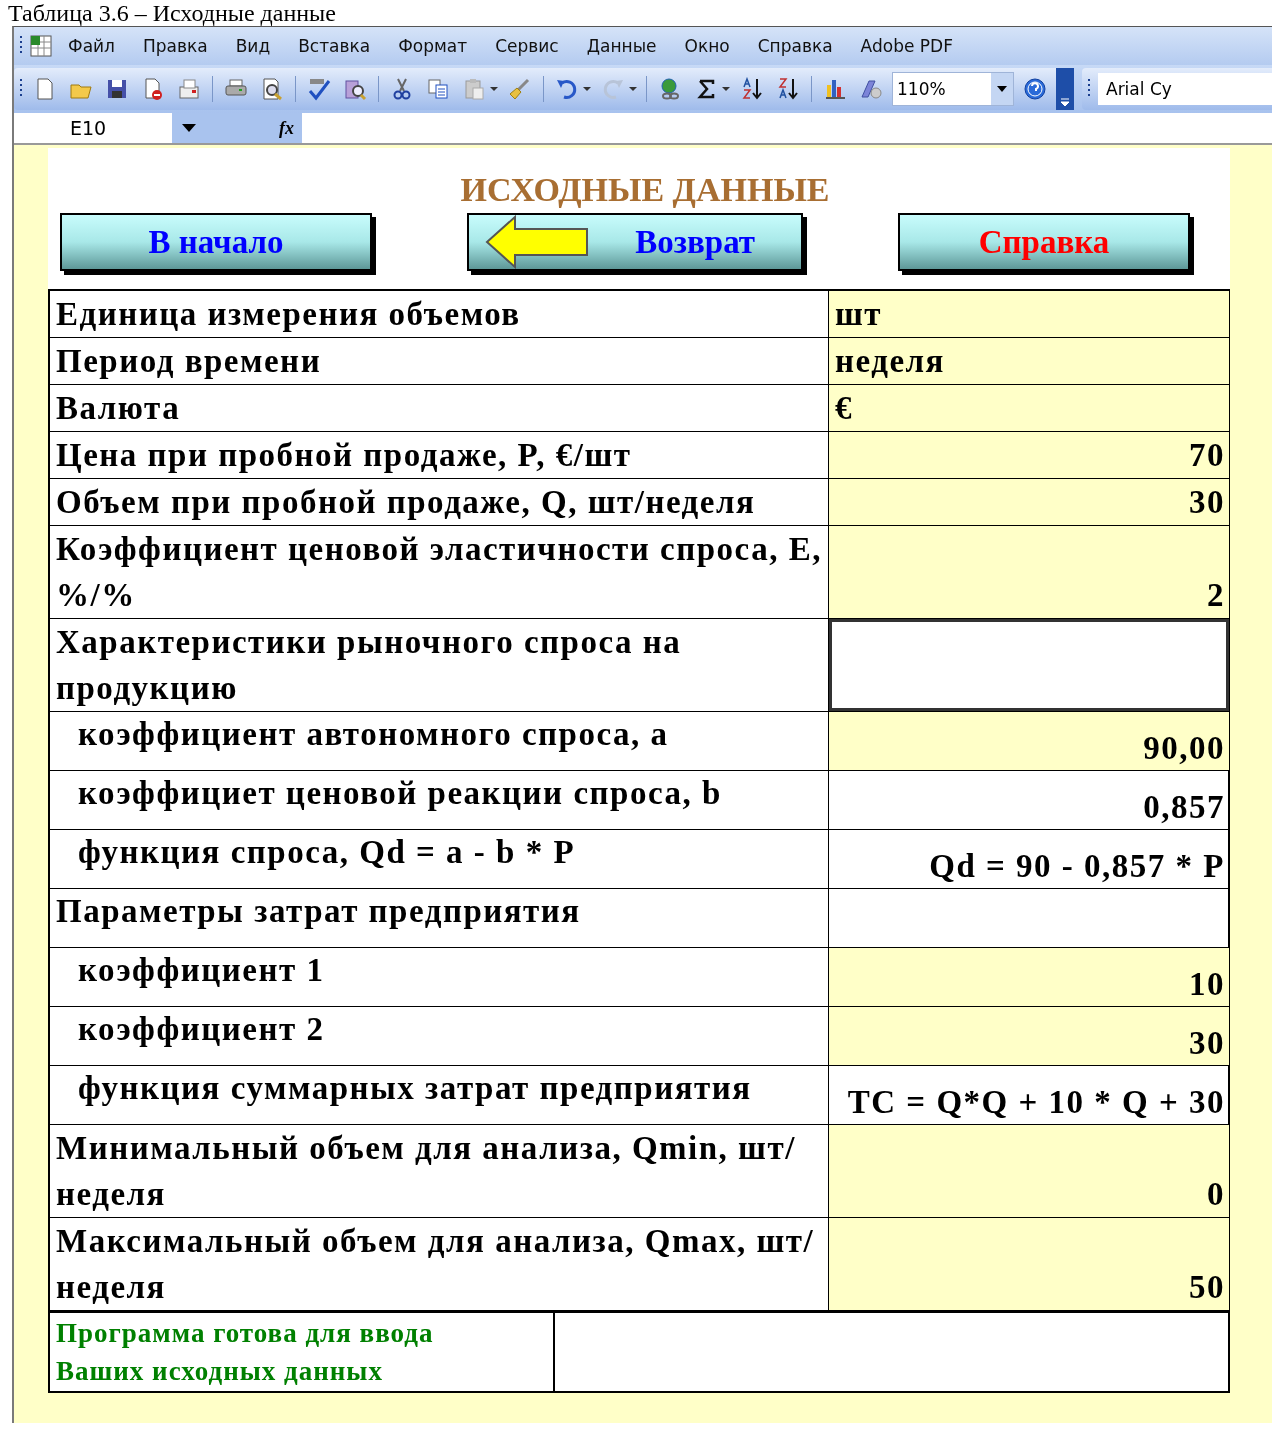  Describe the element at coordinates (1029, 741) in the screenshot. I see `value-cell: 90,00` at that location.